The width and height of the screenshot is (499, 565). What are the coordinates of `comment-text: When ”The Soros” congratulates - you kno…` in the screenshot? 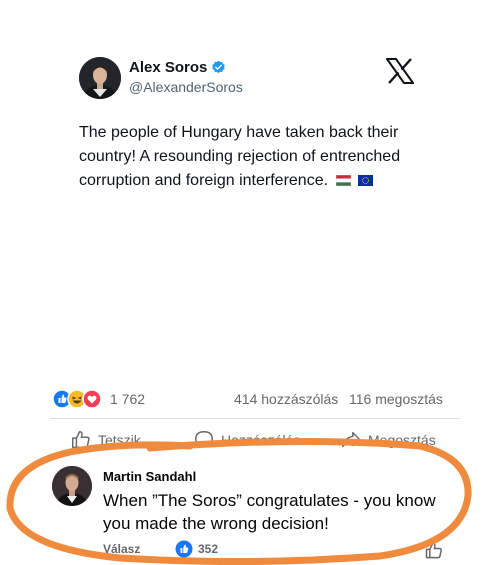 It's located at (269, 512).